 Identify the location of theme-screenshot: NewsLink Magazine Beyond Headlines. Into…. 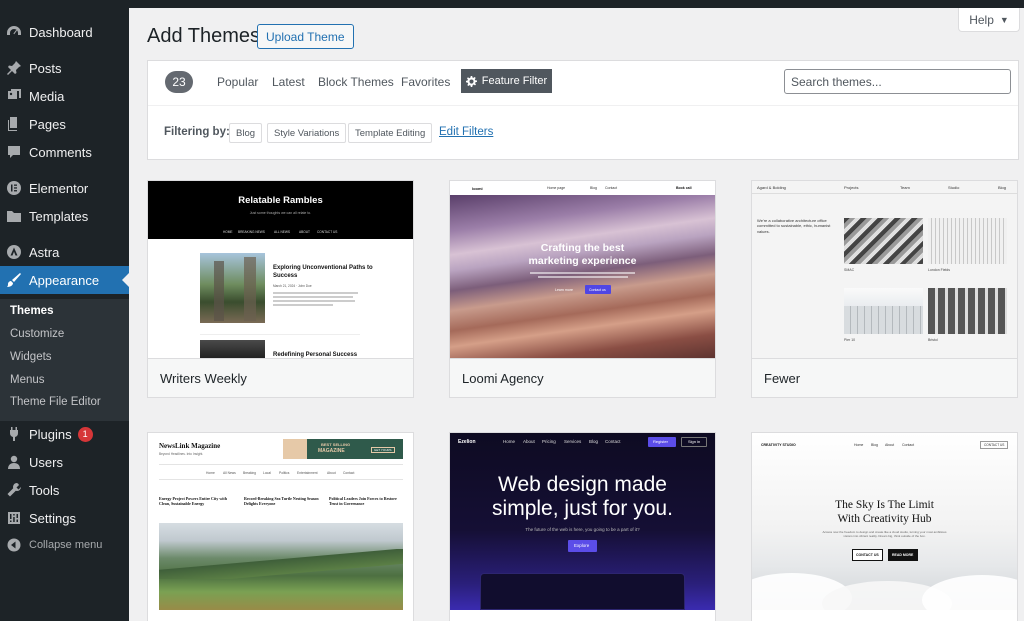
(280, 521).